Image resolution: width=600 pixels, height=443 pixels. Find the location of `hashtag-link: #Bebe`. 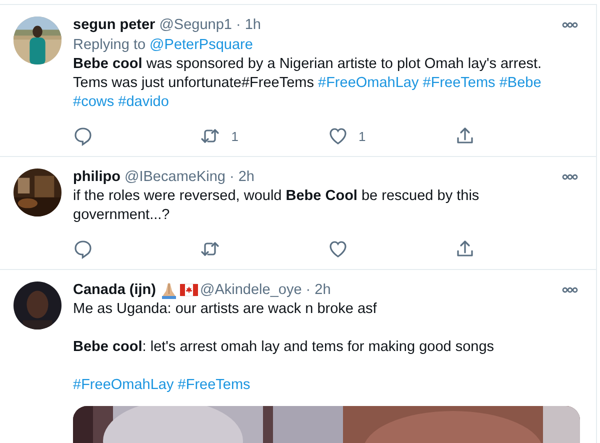

hashtag-link: #Bebe is located at coordinates (520, 83).